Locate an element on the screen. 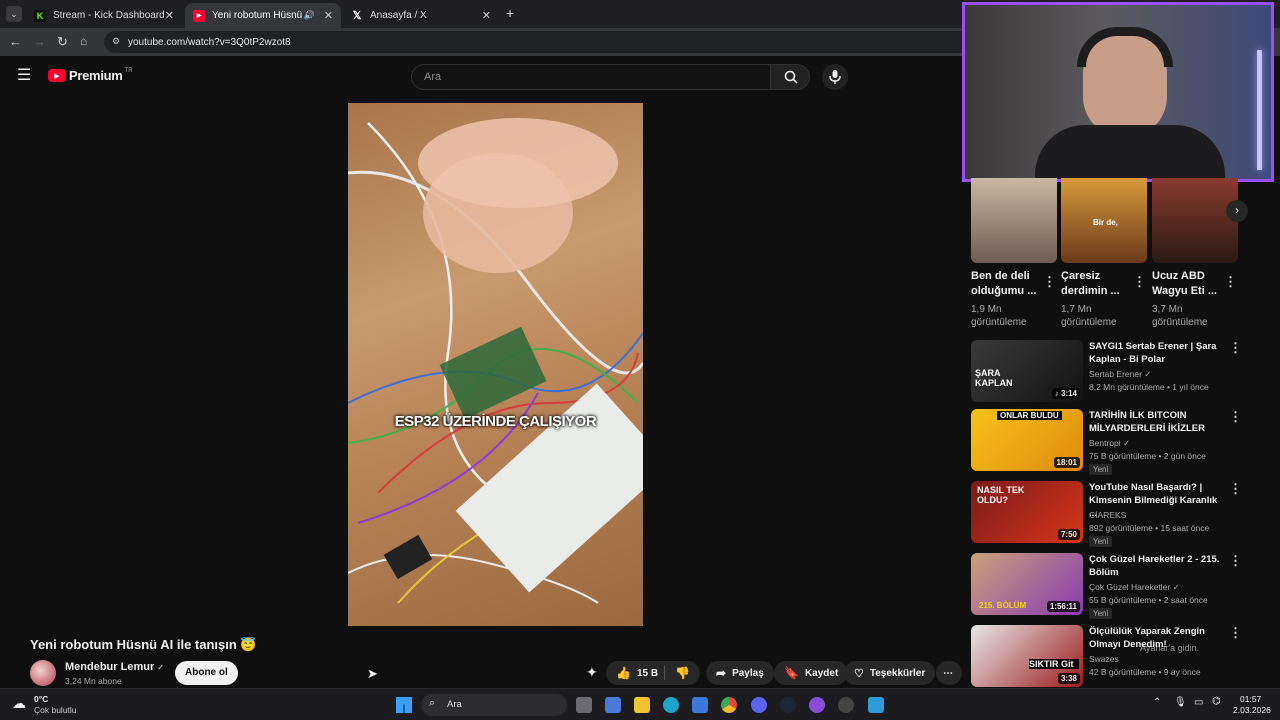 This screenshot has width=1280, height=720. channel-name: Bentropi ✓ is located at coordinates (1109, 443).